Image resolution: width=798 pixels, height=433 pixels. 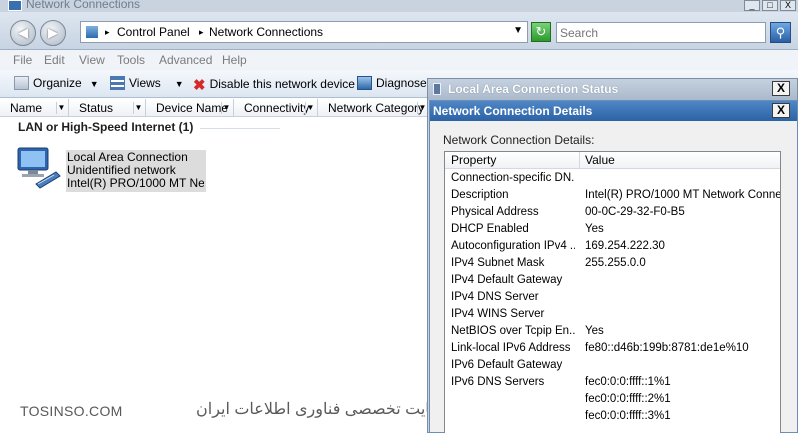 I want to click on maximize-button: □, so click(x=770, y=5).